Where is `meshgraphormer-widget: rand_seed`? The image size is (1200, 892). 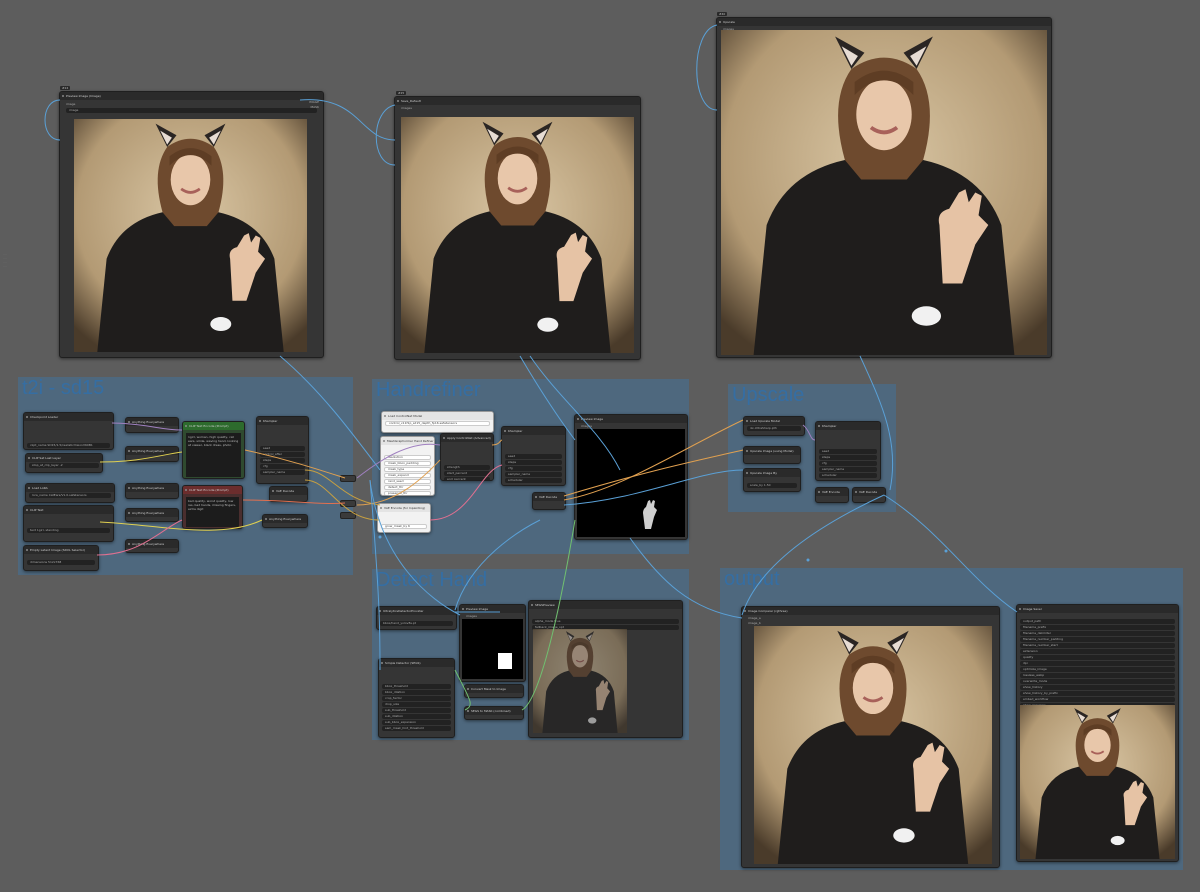
meshgraphormer-widget: rand_seed is located at coordinates (407, 481).